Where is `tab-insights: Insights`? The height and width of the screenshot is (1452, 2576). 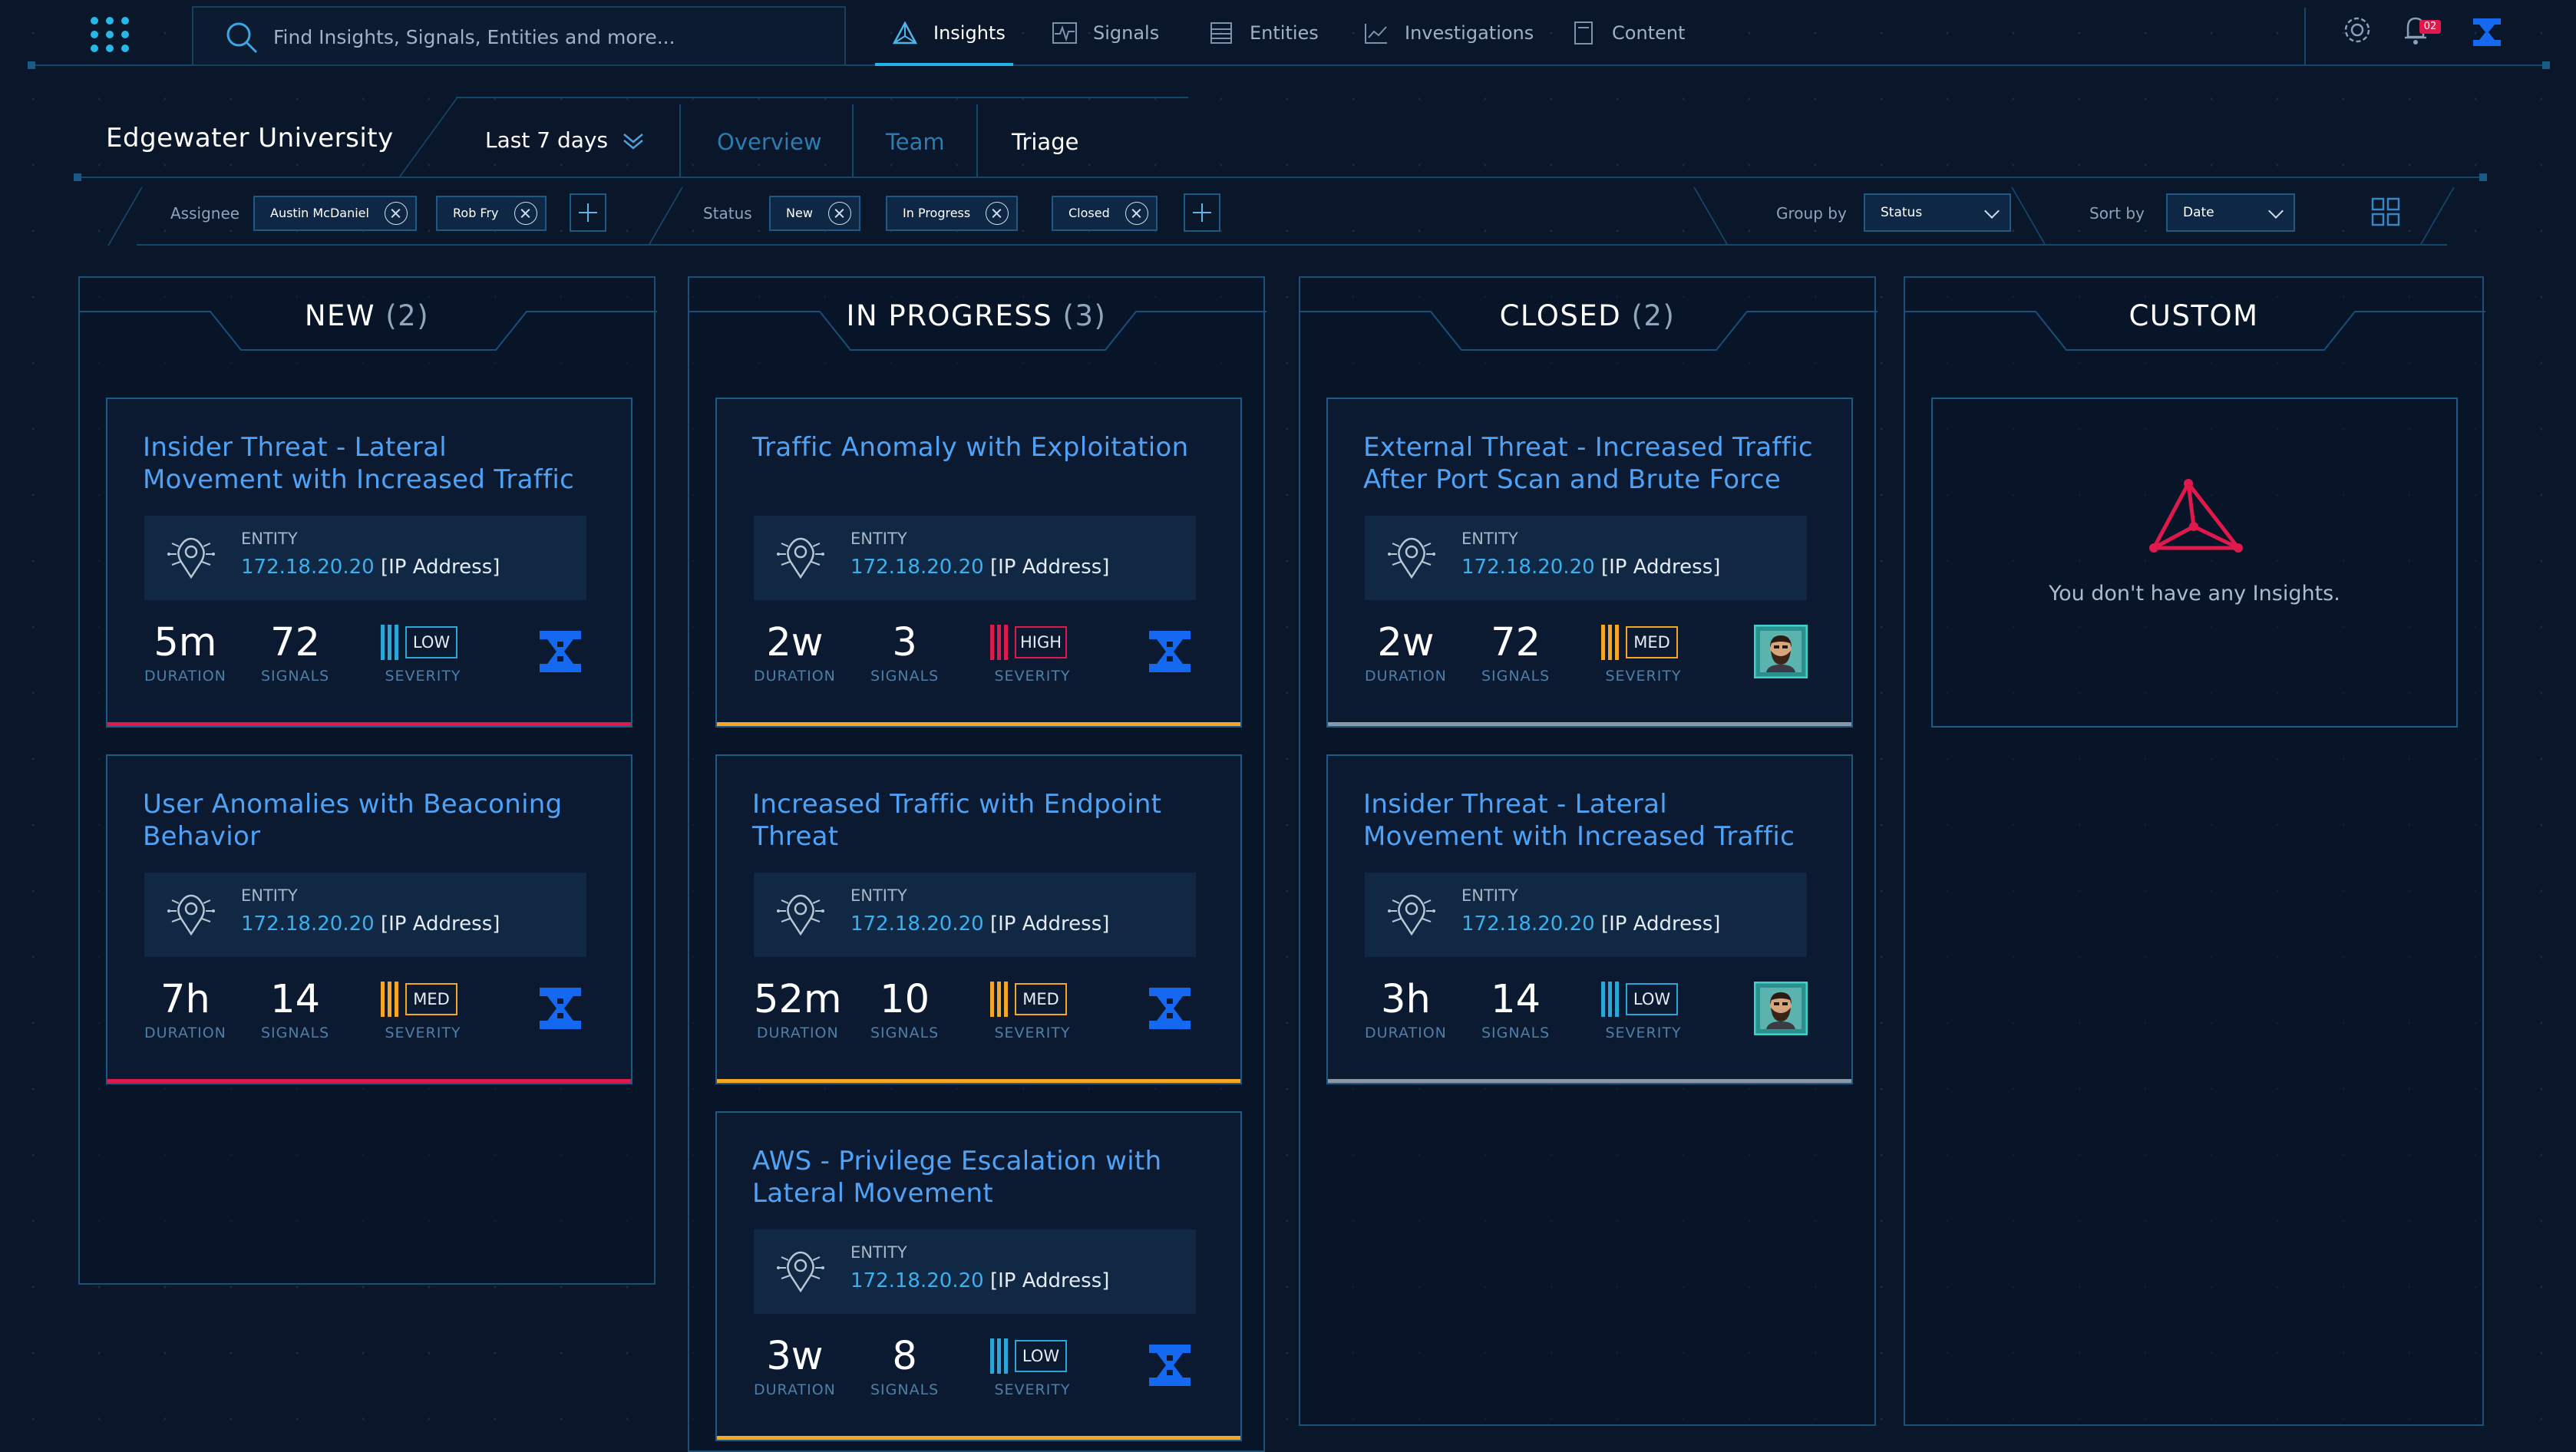 tab-insights: Insights is located at coordinates (944, 33).